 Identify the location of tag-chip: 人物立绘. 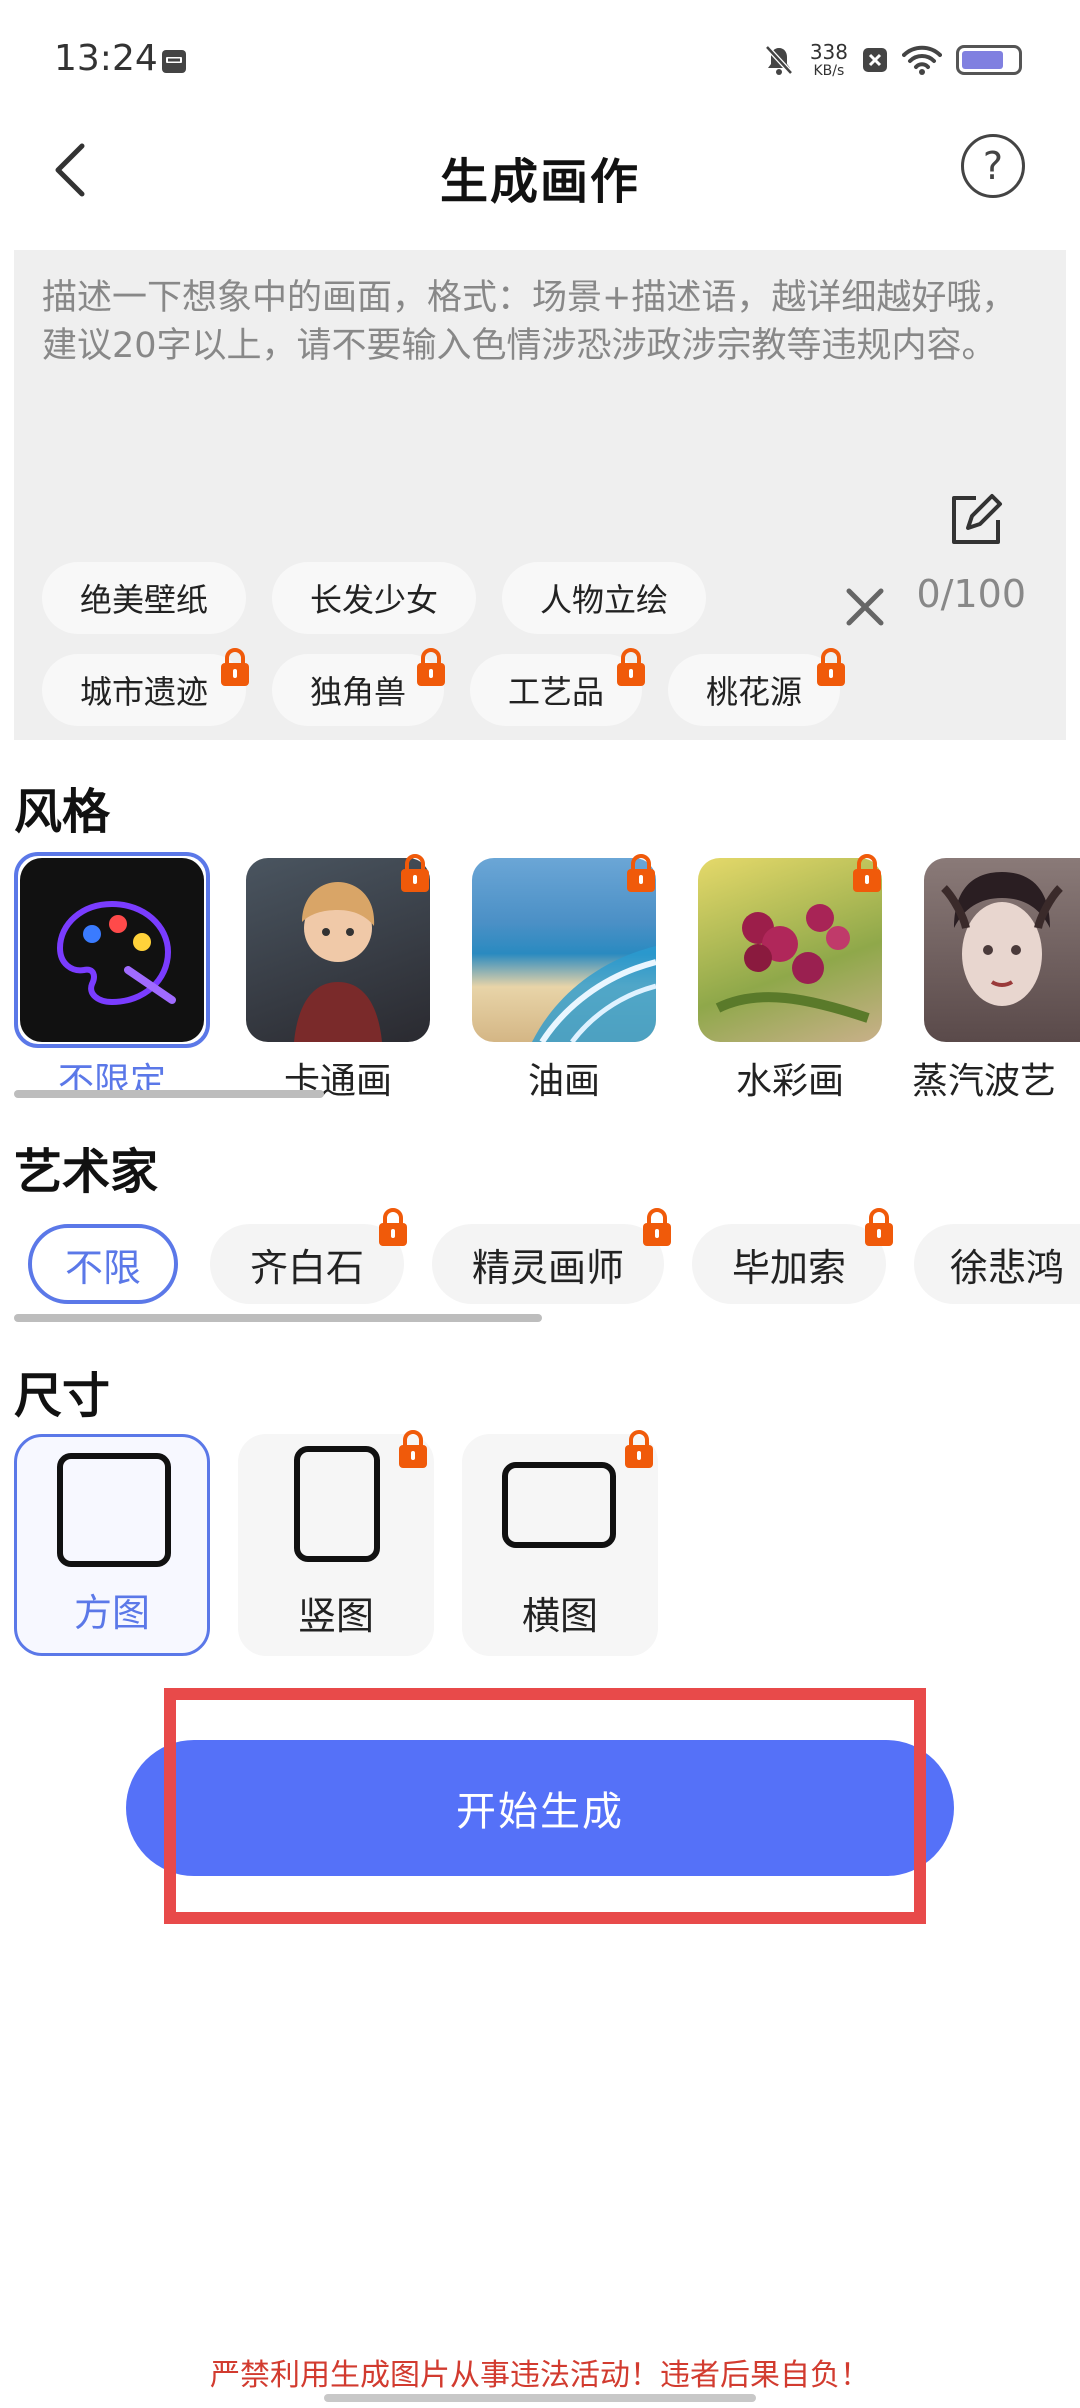
(604, 598).